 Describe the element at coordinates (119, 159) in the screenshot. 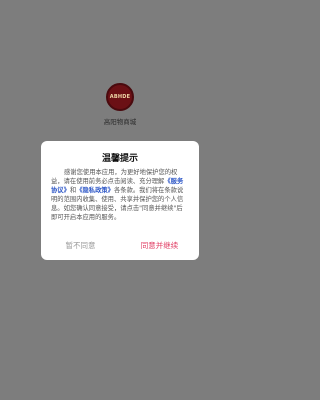

I see `dialog-title: 温馨提示` at that location.